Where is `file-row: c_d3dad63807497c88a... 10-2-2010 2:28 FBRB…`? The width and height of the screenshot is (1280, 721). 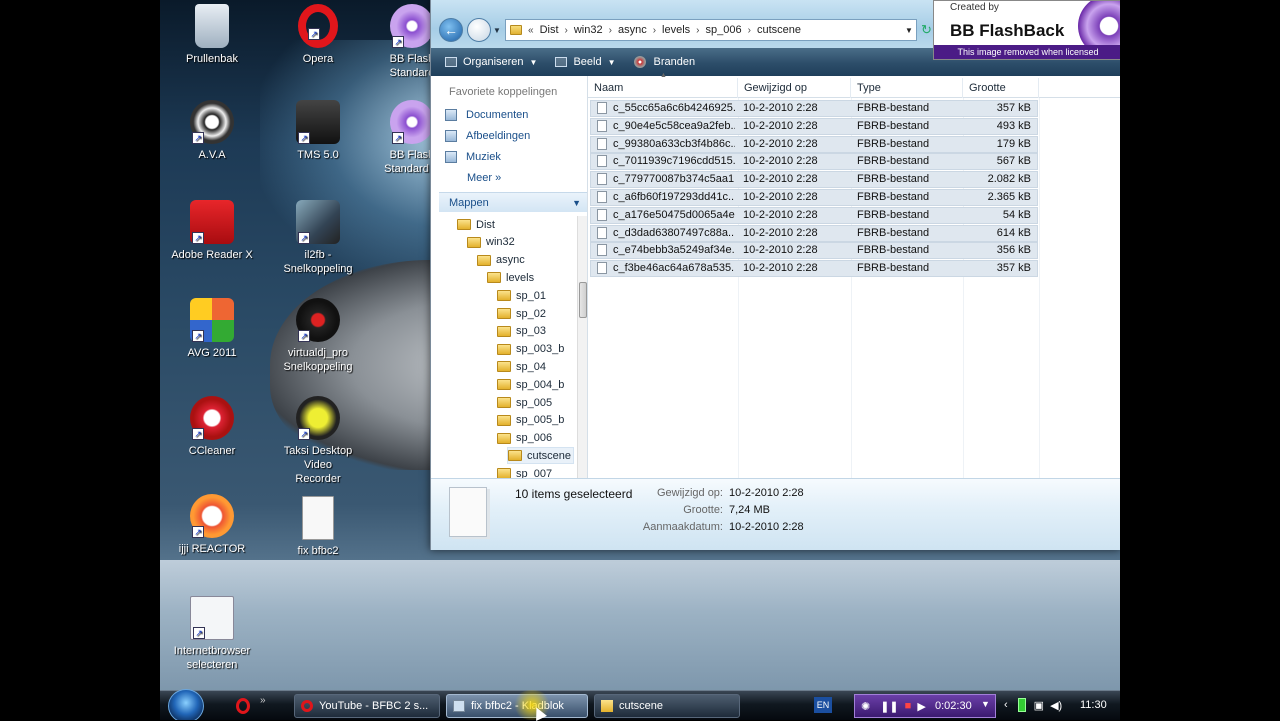
file-row: c_d3dad63807497c88a... 10-2-2010 2:28 FBRB… is located at coordinates (814, 233).